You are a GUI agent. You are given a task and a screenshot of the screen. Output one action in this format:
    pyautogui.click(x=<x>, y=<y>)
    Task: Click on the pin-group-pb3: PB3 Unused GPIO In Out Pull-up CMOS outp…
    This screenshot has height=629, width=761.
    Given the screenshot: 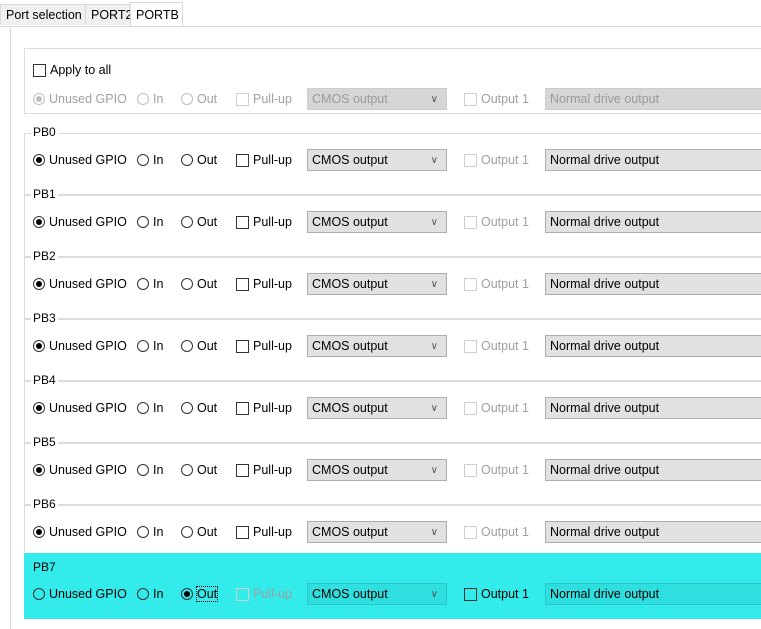 What is the action you would take?
    pyautogui.click(x=392, y=346)
    